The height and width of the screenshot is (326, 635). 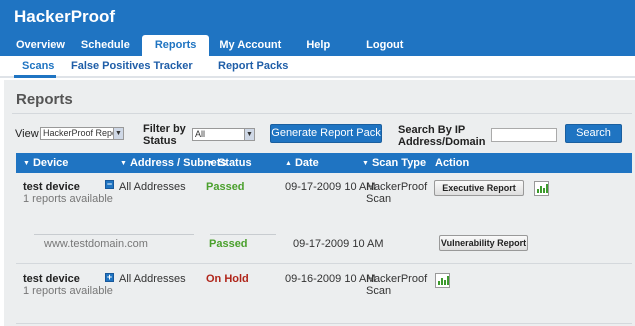 I want to click on collapse-icon: −, so click(x=109, y=184).